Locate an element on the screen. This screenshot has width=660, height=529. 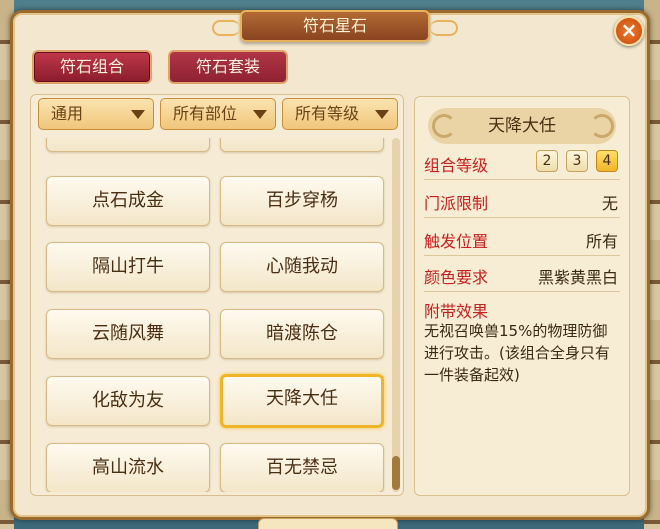
effect-label: 附带效果 is located at coordinates (456, 311).